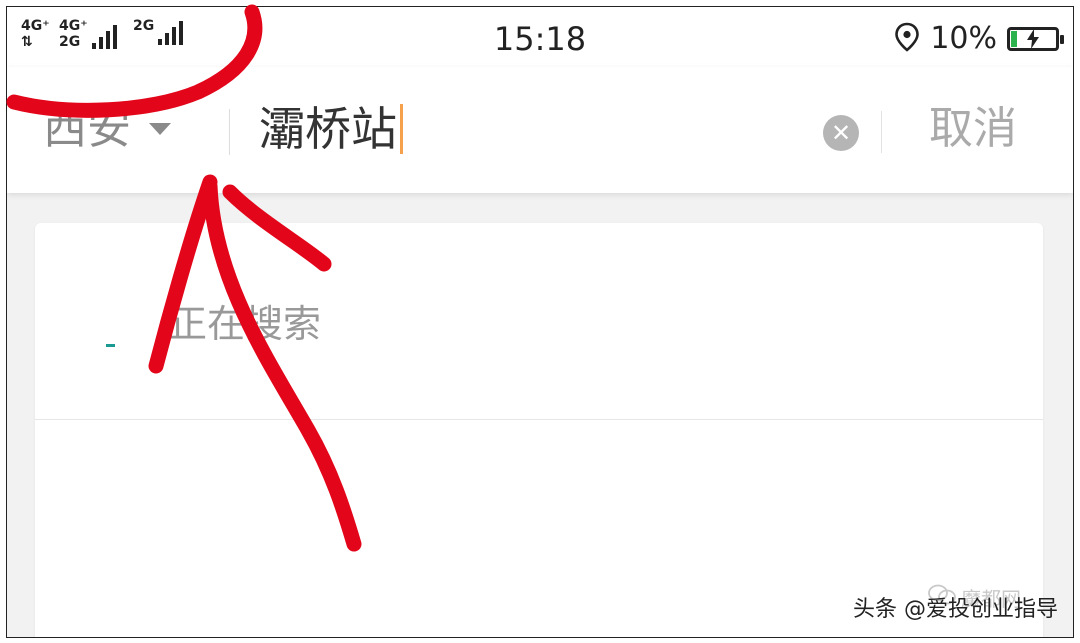 Image resolution: width=1080 pixels, height=643 pixels. I want to click on city-label: 西安, so click(87, 128).